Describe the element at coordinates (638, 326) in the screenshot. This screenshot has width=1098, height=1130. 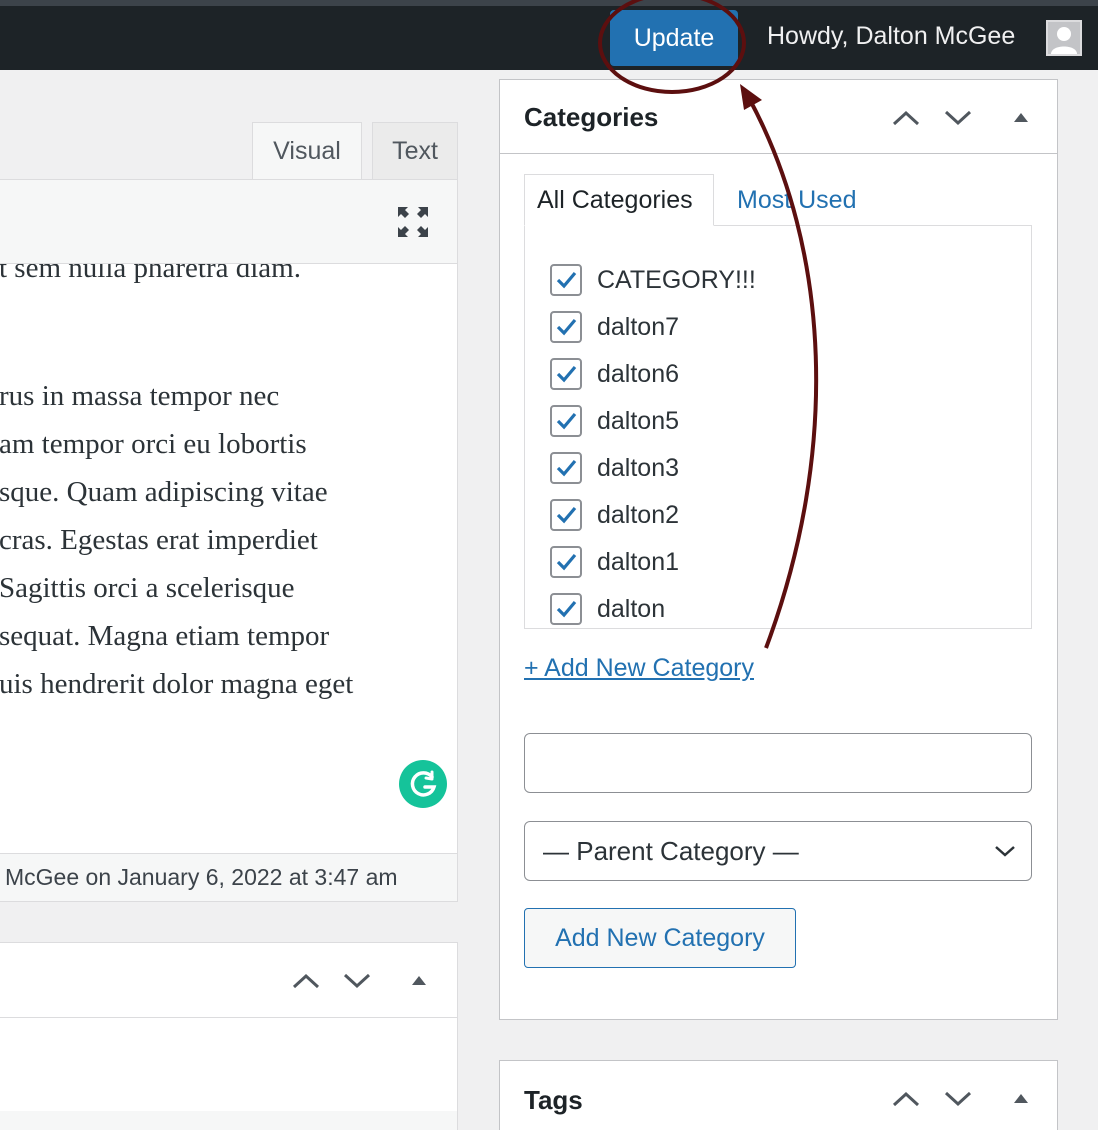
I see `category-label: dalton7` at that location.